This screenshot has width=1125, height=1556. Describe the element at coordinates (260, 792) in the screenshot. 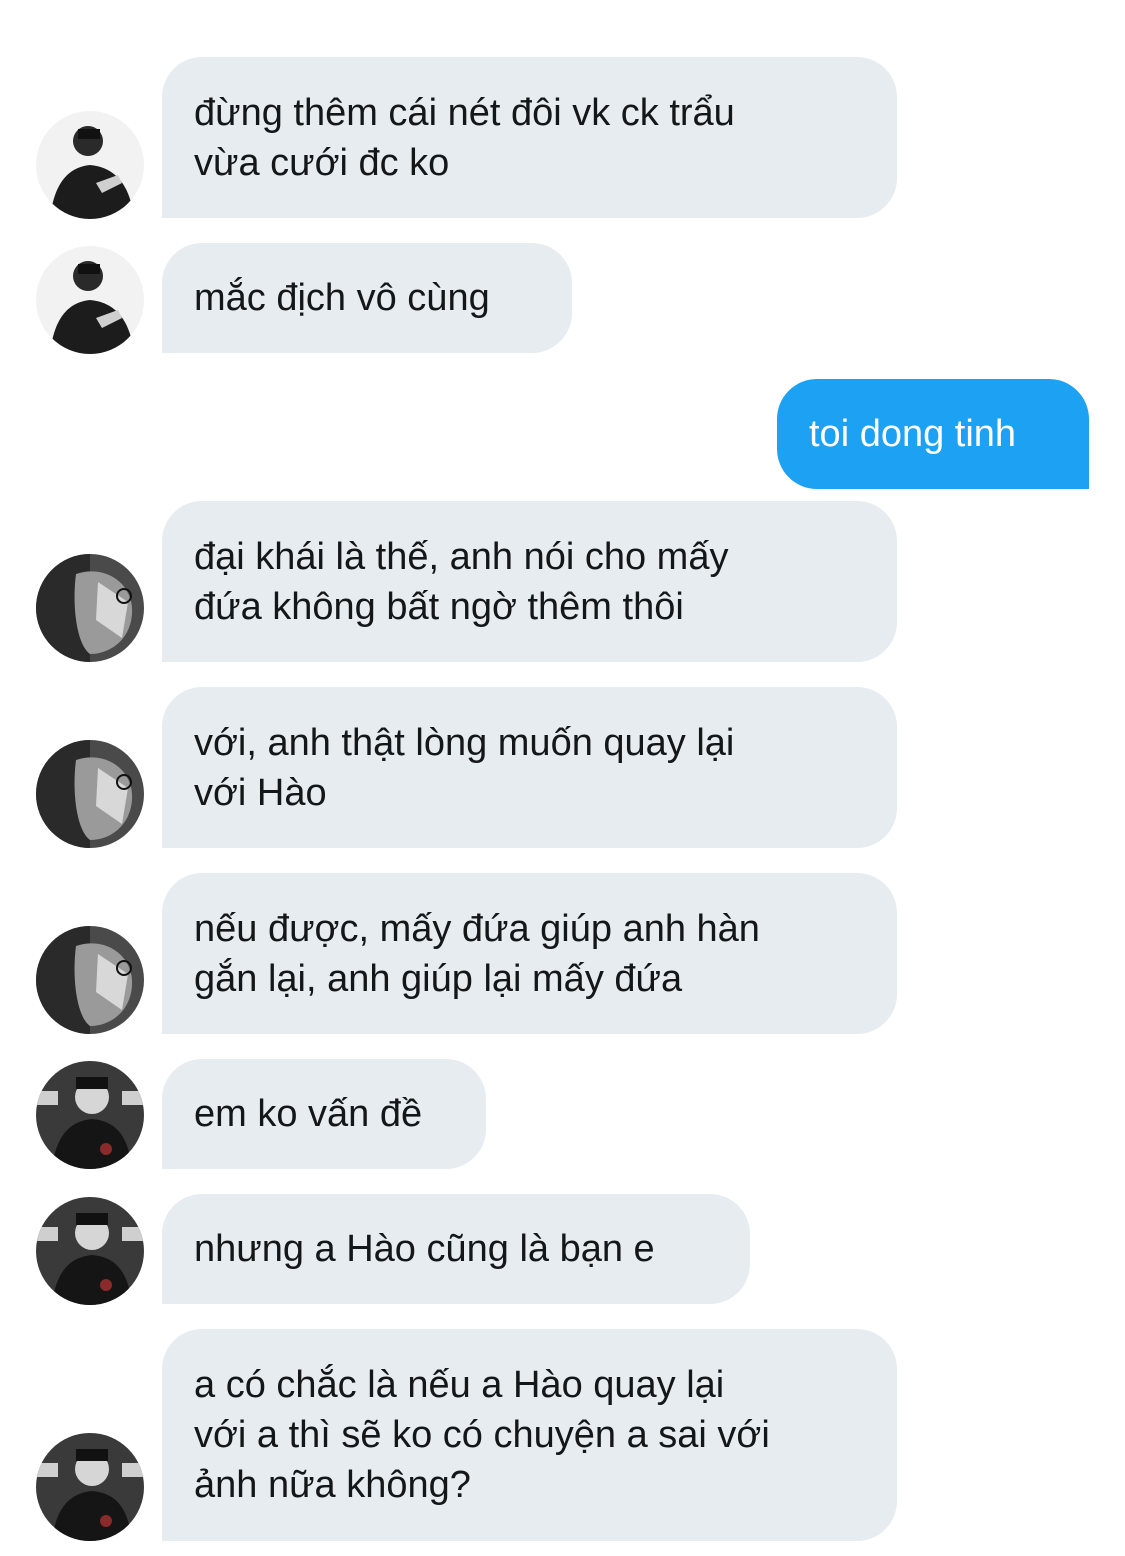

I see `message-line: với Hào` at that location.